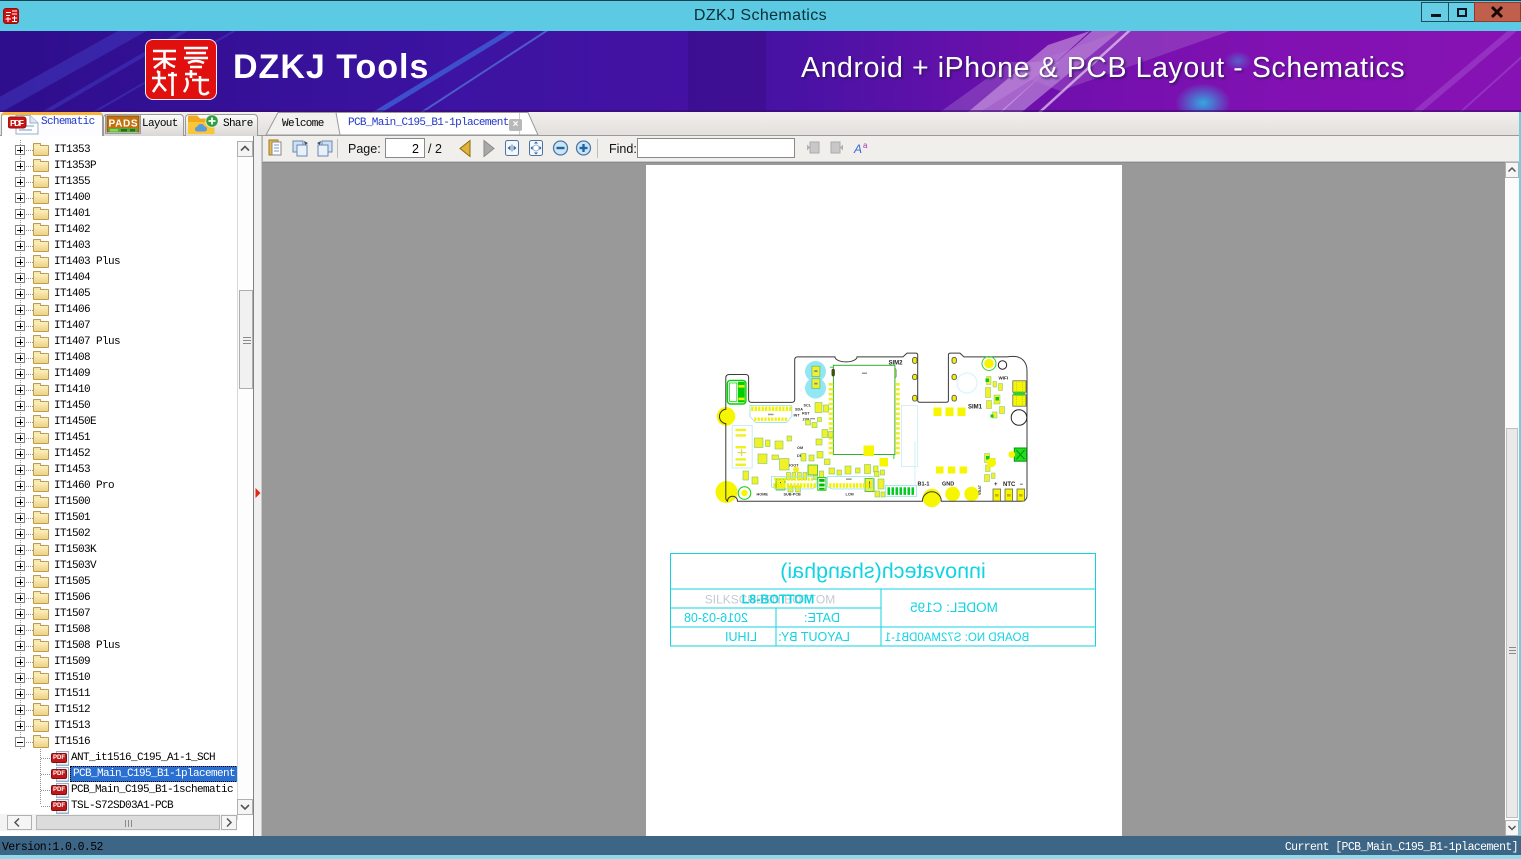  What do you see at coordinates (957, 638) in the screenshot?
I see `svg-text: BOARD NO: S72MA0DB1-1` at bounding box center [957, 638].